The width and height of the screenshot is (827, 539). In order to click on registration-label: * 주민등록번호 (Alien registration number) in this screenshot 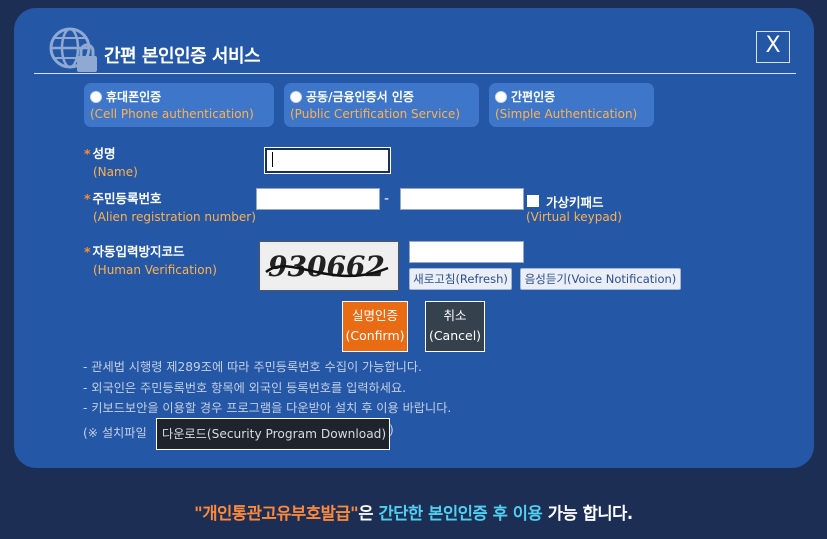, I will do `click(170, 206)`.